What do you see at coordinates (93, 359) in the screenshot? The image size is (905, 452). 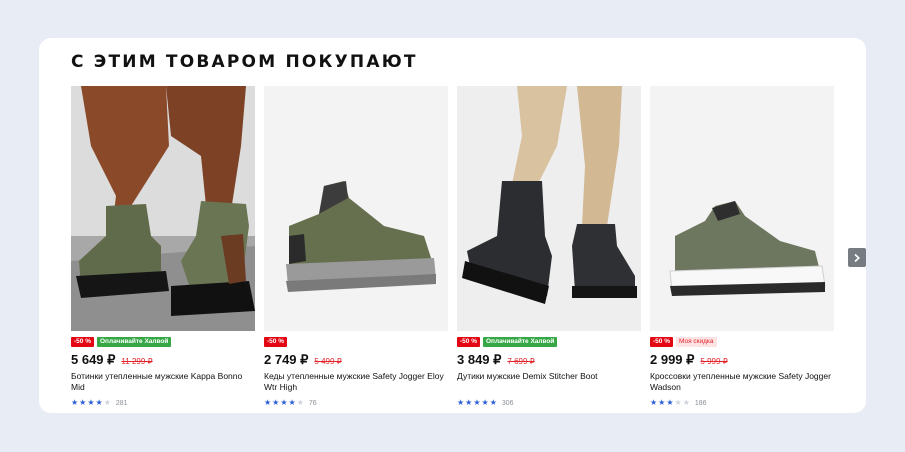 I see `current-price: 5 649 ₽` at bounding box center [93, 359].